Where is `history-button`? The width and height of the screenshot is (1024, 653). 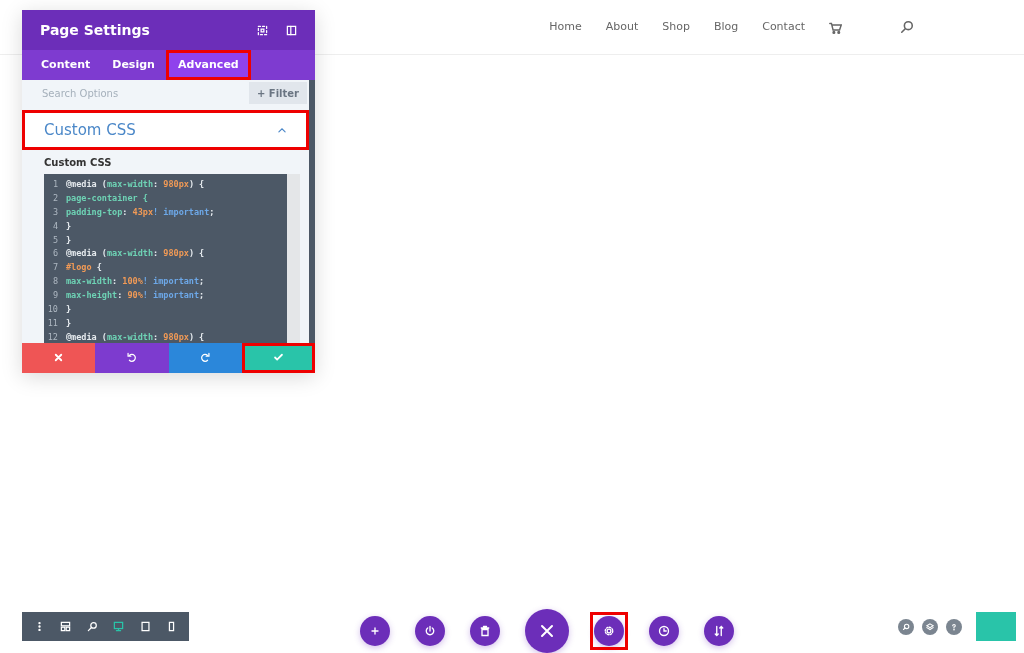
history-button is located at coordinates (664, 631).